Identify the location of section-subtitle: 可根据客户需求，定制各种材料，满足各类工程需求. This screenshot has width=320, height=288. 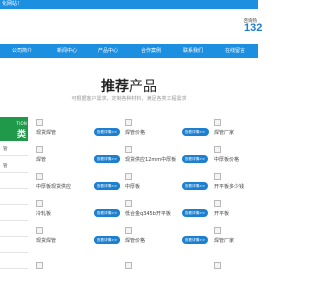
(129, 99).